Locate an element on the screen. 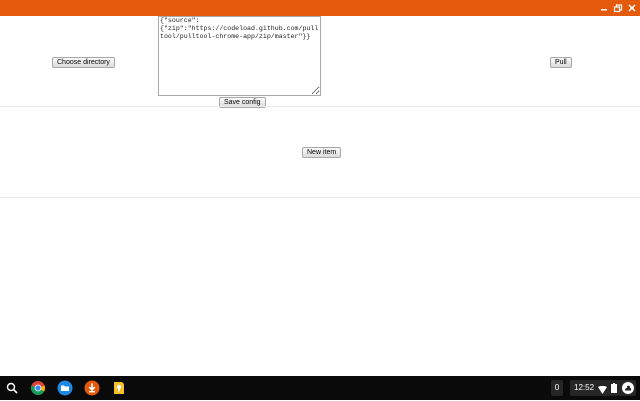 Image resolution: width=640 pixels, height=401 pixels. account-icon is located at coordinates (628, 391).